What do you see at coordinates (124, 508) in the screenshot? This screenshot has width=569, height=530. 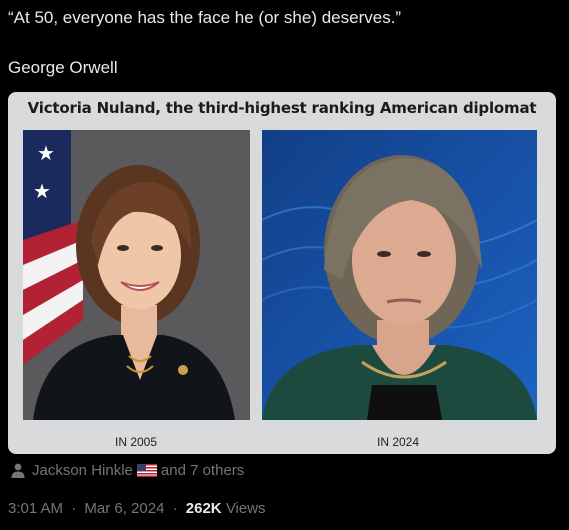 I see `post-date: Mar 6, 2024` at bounding box center [124, 508].